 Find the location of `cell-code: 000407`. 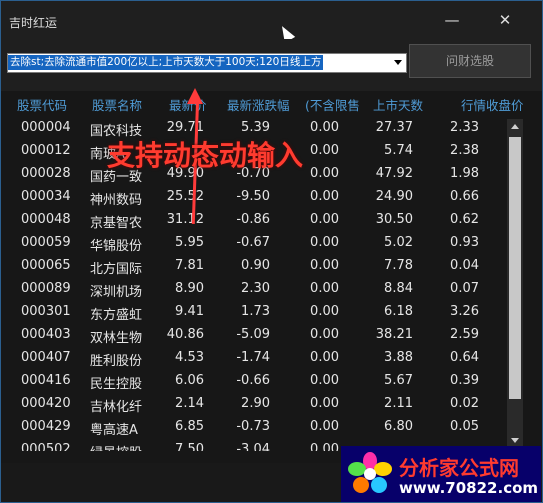

cell-code: 000407 is located at coordinates (46, 357).